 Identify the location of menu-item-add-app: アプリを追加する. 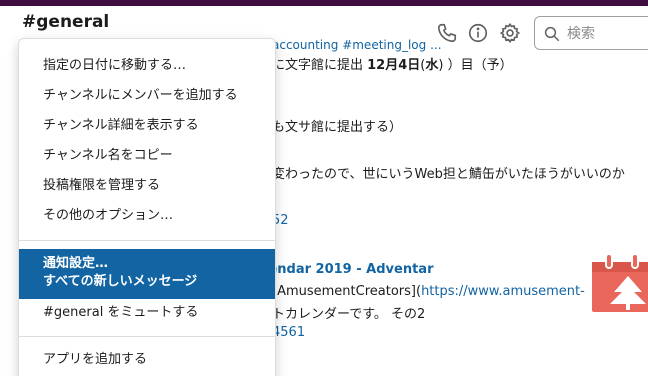
(147, 360).